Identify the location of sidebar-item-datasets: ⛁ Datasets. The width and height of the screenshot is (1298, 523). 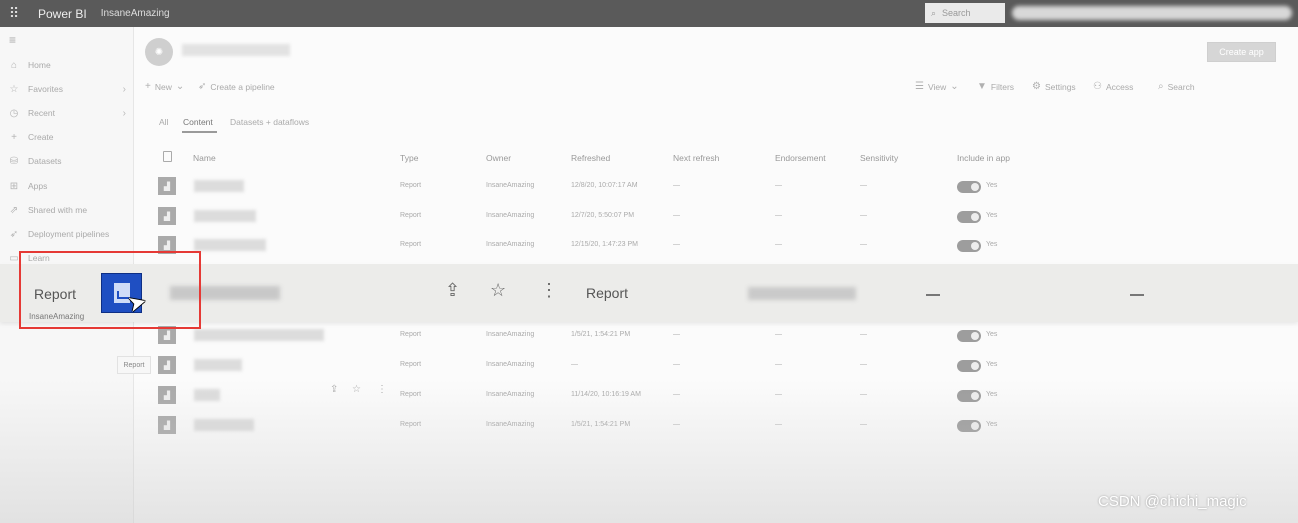
(67, 161).